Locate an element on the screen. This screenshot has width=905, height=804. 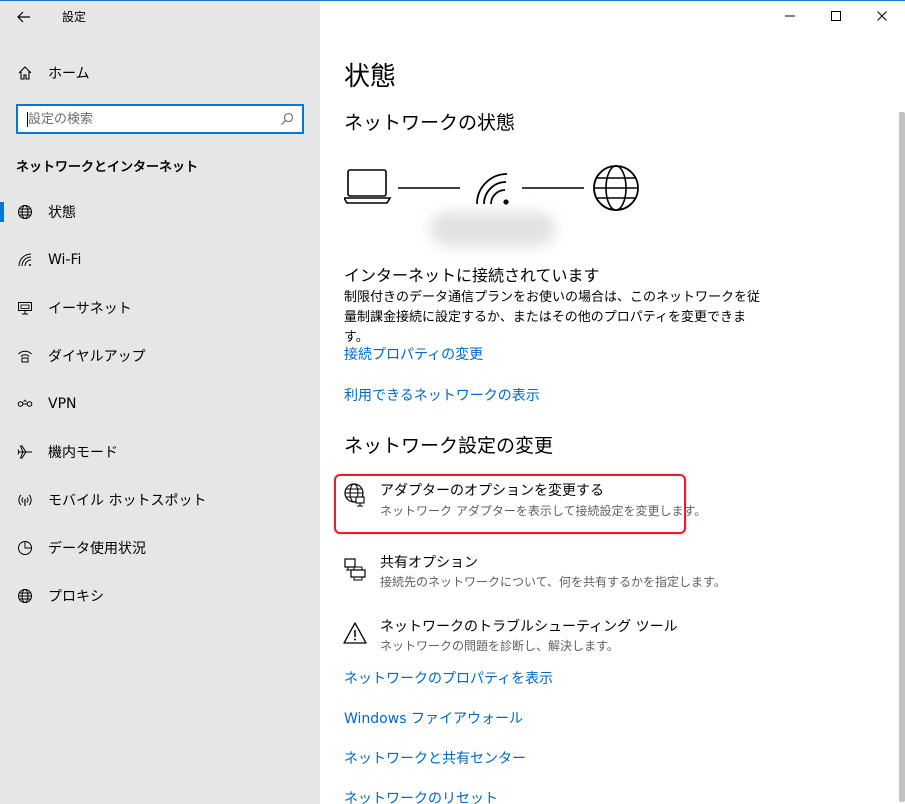
search-icon is located at coordinates (287, 119).